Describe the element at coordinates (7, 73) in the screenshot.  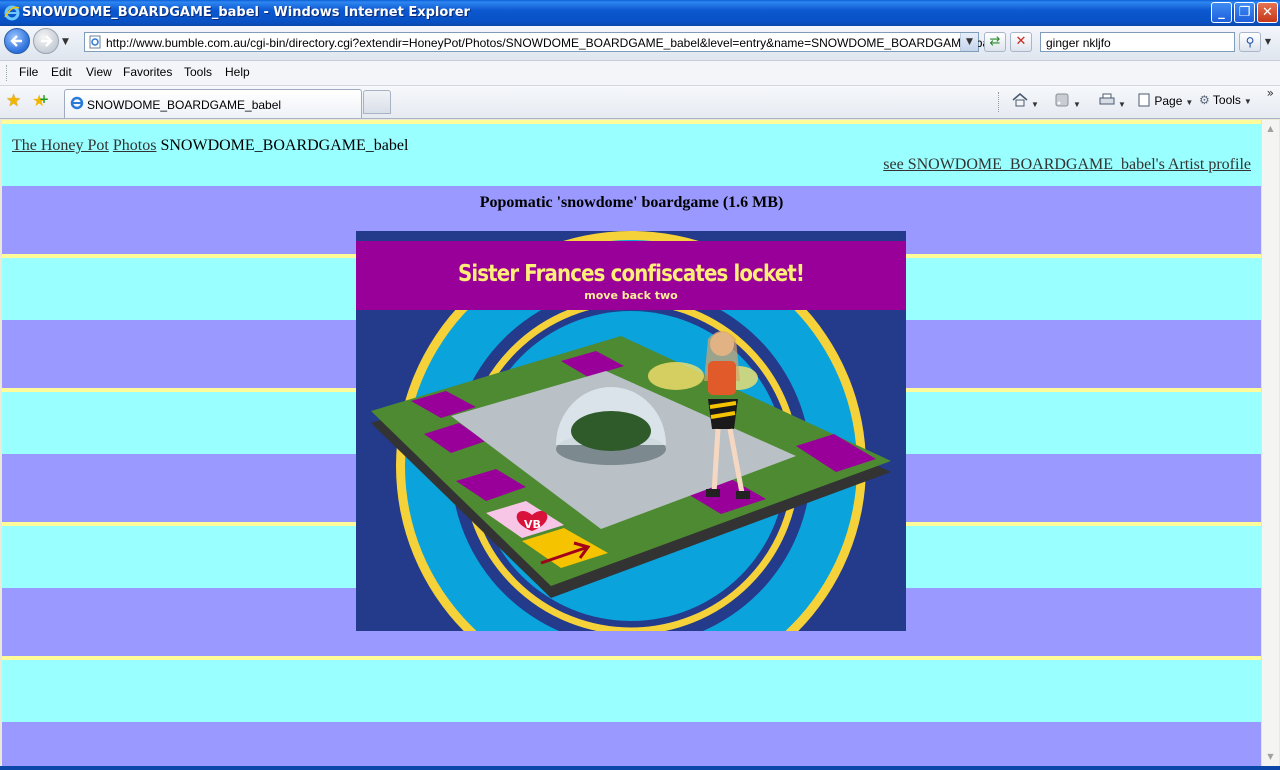
I see `menu-grip` at that location.